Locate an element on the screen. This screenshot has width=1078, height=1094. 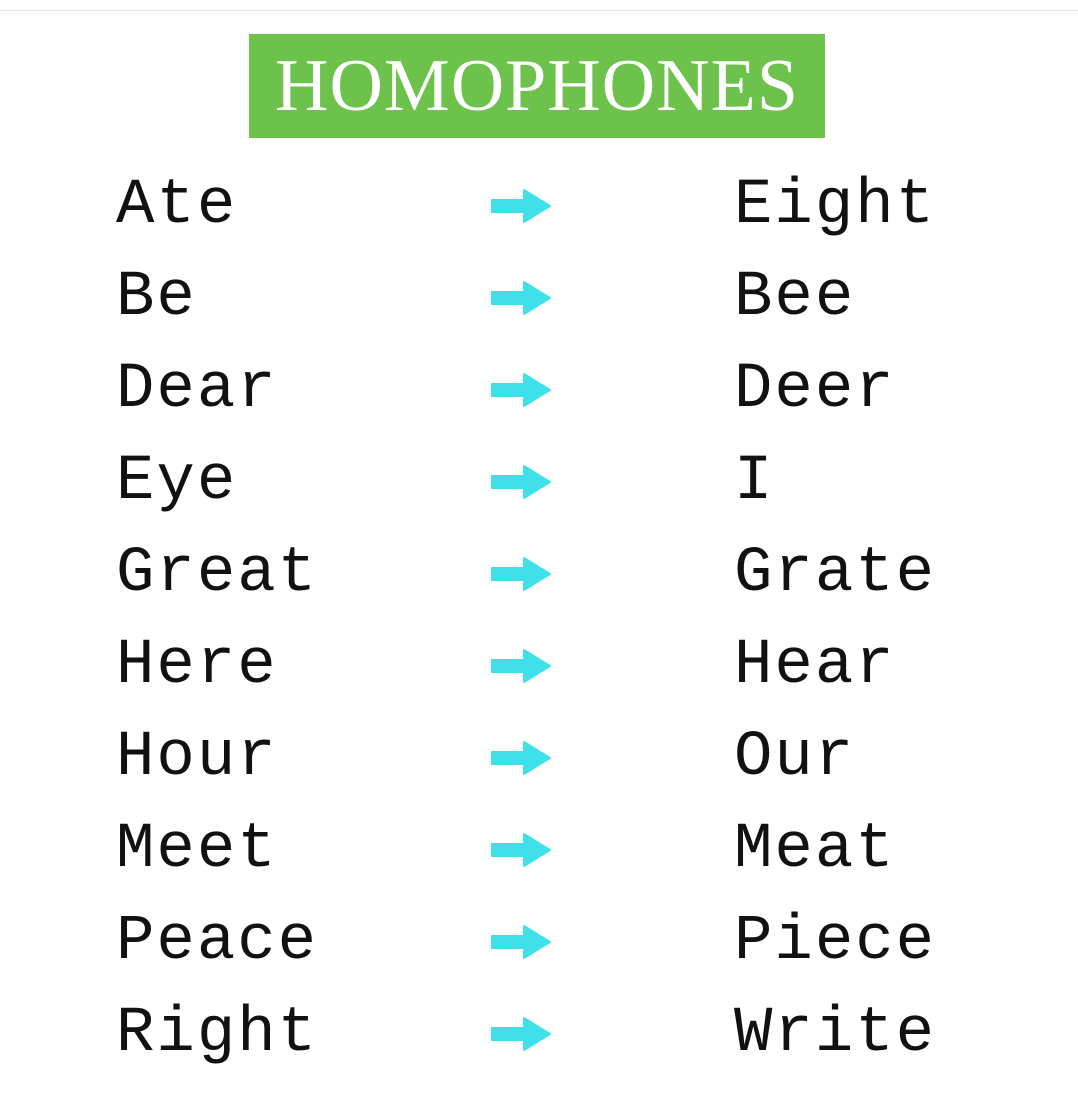
word-left: Right is located at coordinates (217, 1034).